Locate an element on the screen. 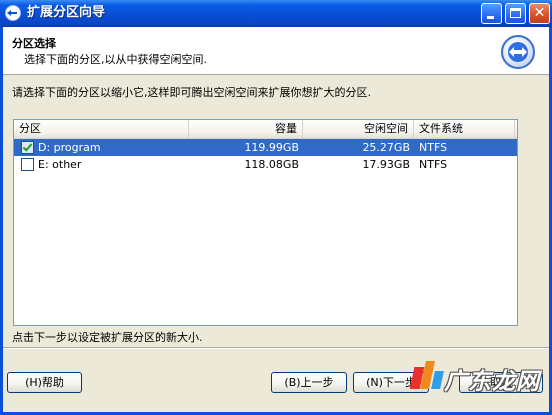 The height and width of the screenshot is (415, 552). close-button: ✕ is located at coordinates (539, 13).